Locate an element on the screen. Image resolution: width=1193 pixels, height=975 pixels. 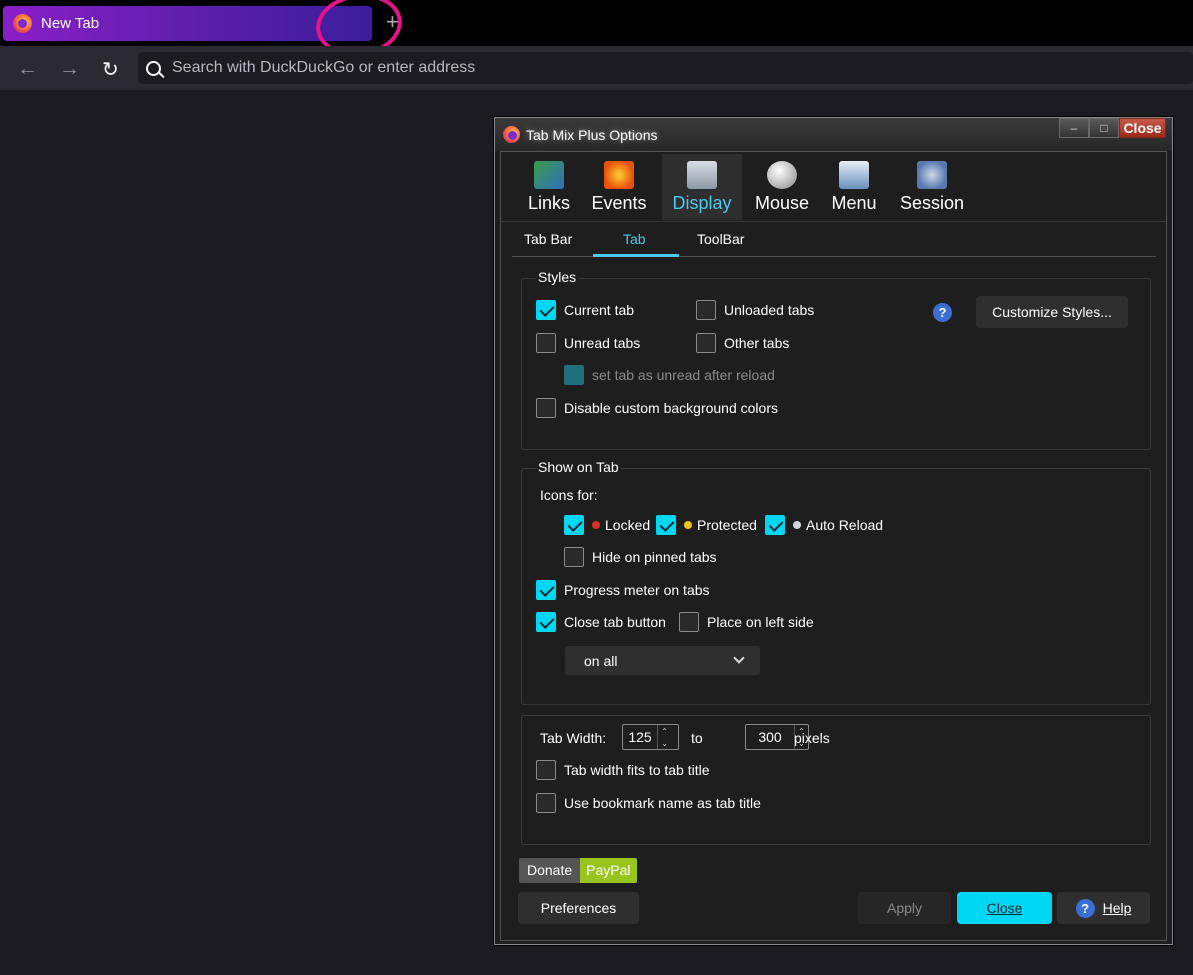
new-tab-button: + is located at coordinates (392, 22).